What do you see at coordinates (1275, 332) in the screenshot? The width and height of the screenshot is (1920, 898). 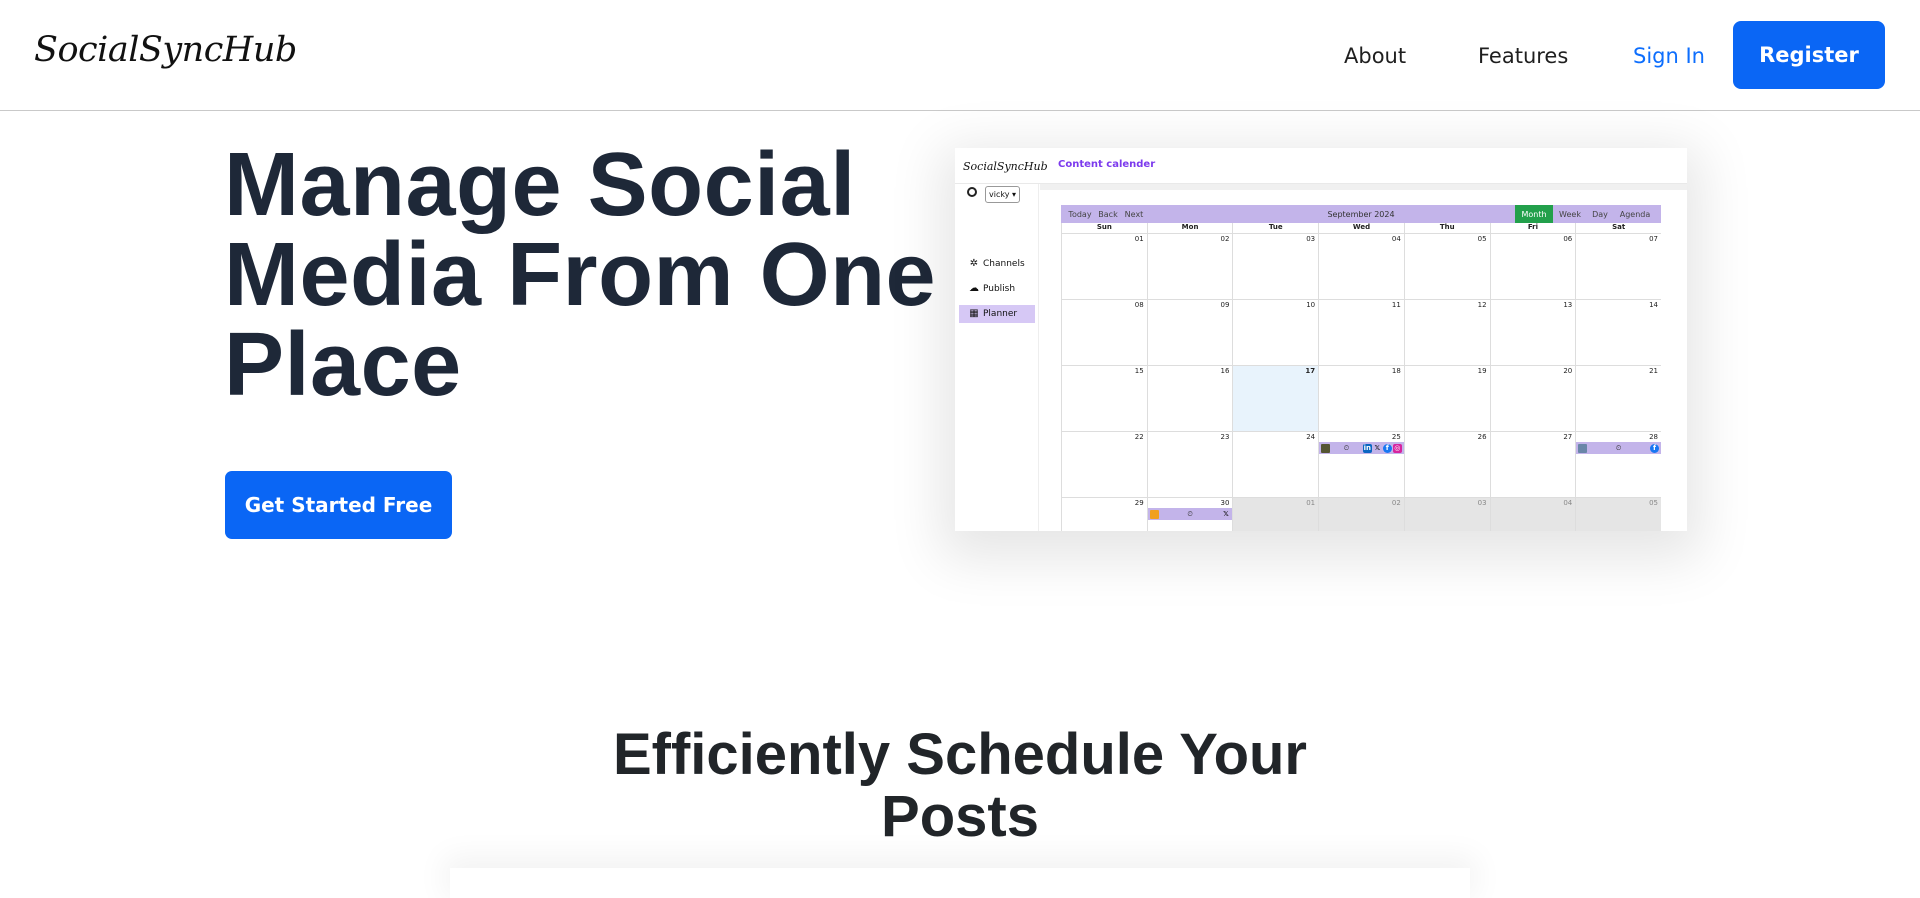 I see `preview-day-cell: 10` at bounding box center [1275, 332].